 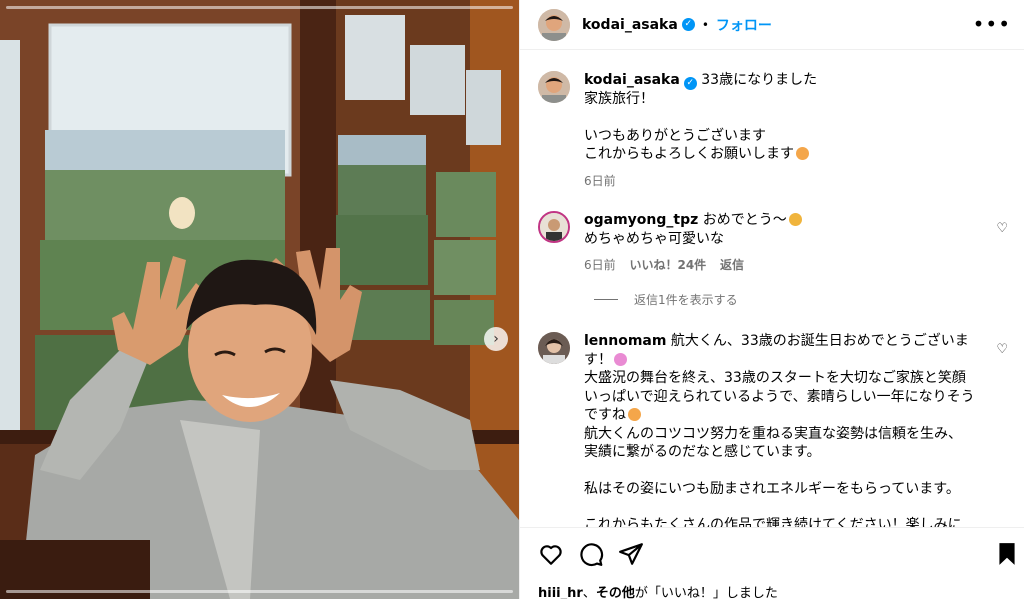 I want to click on caption-line: 家族旅行！, so click(x=619, y=99).